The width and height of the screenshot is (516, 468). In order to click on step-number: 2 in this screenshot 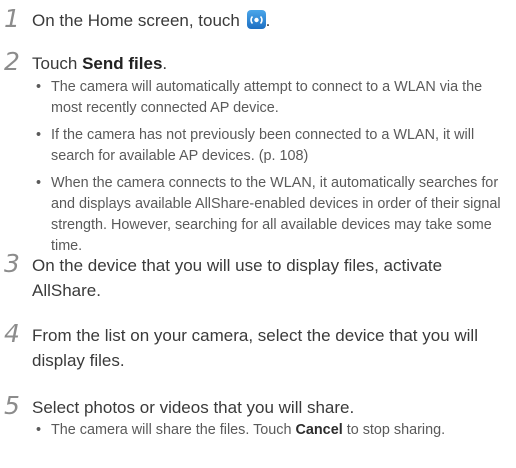, I will do `click(12, 61)`.